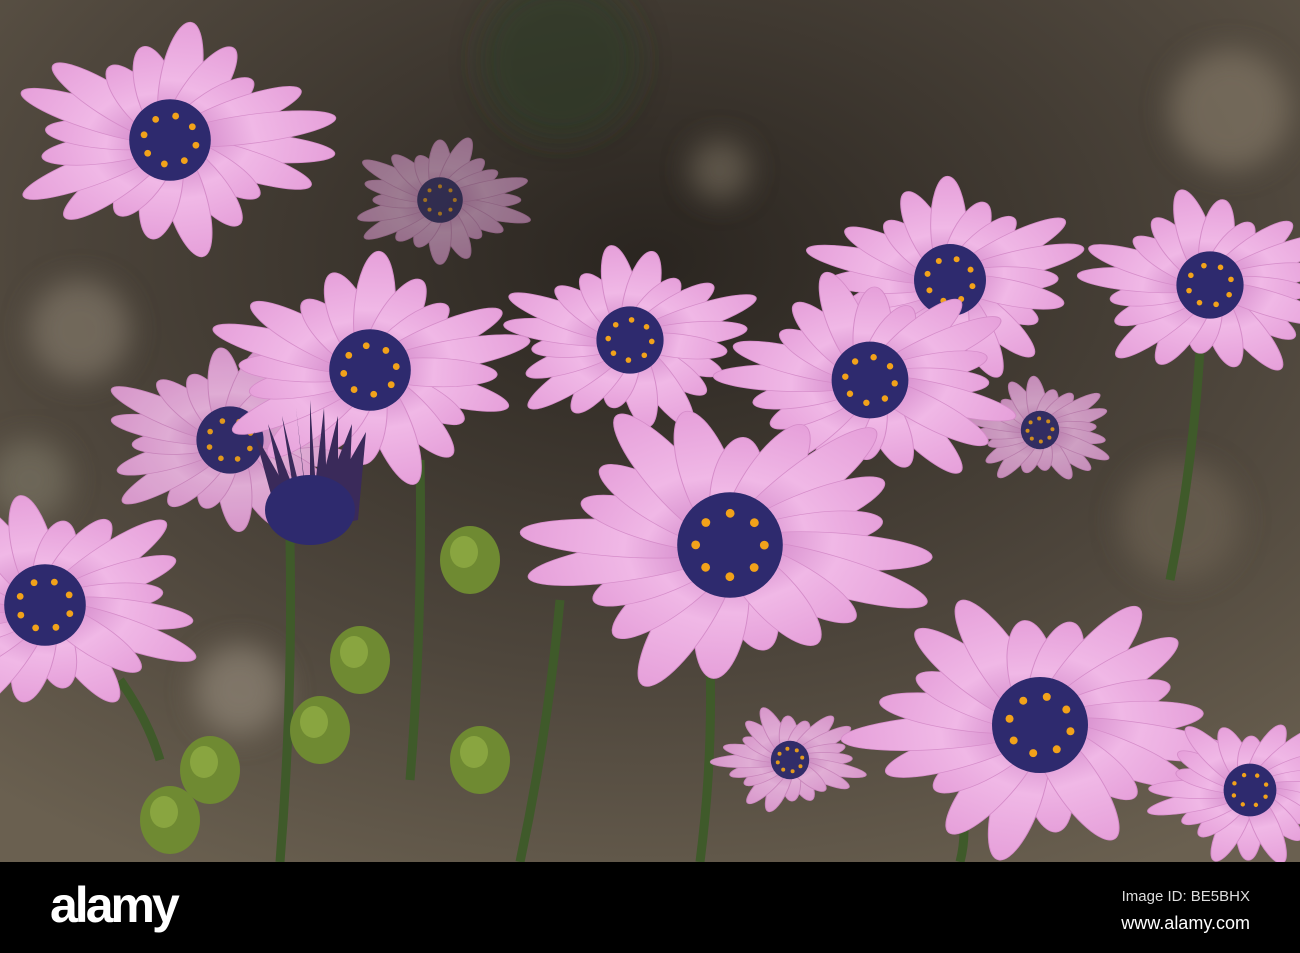 Image resolution: width=1300 pixels, height=953 pixels. I want to click on image-id: Image ID: BE5BHX, so click(1185, 896).